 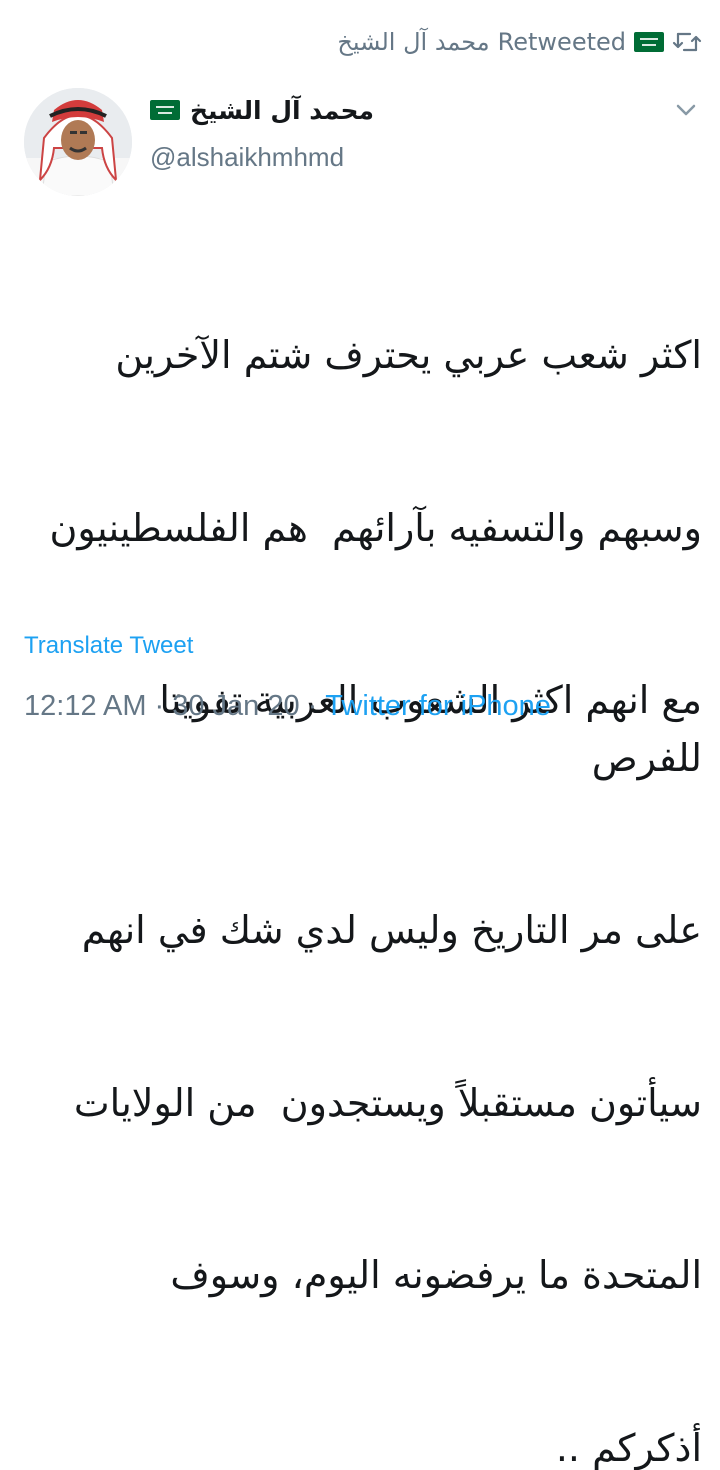 What do you see at coordinates (438, 706) in the screenshot?
I see `tweet-source-link: Twitter for iPhone` at bounding box center [438, 706].